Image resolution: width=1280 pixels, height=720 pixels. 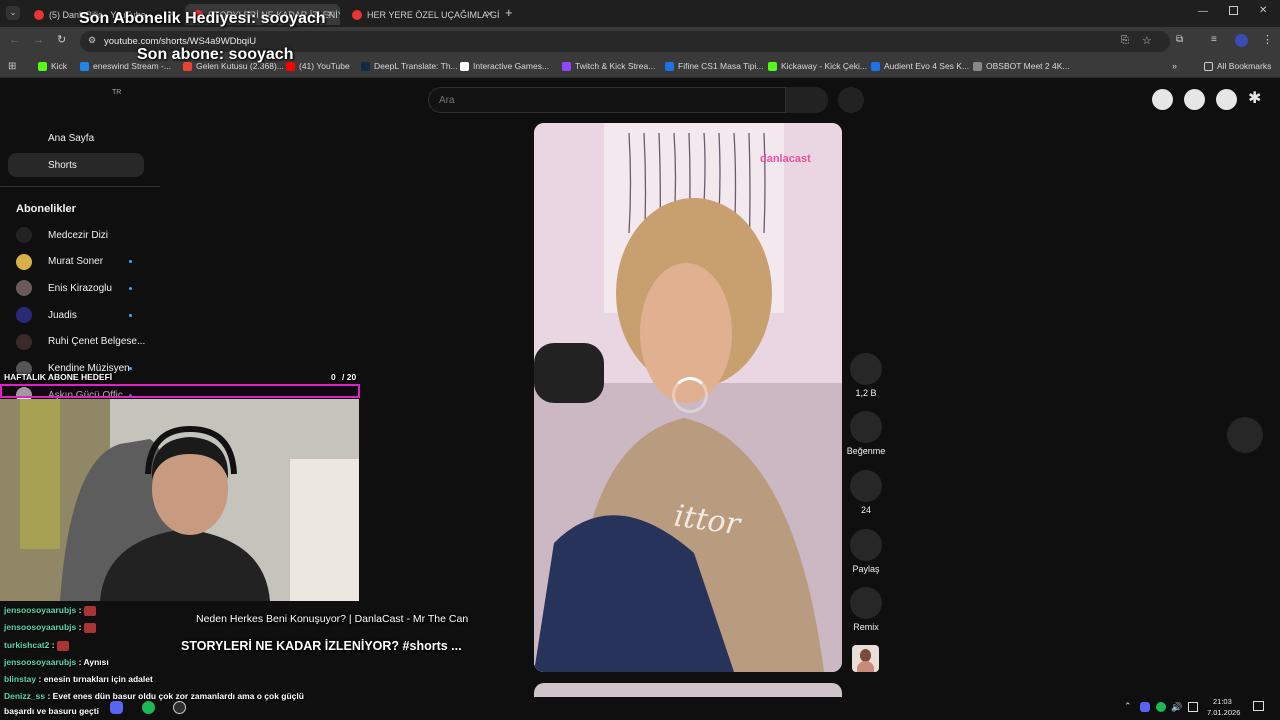 What do you see at coordinates (179, 500) in the screenshot?
I see `webcam-feed` at bounding box center [179, 500].